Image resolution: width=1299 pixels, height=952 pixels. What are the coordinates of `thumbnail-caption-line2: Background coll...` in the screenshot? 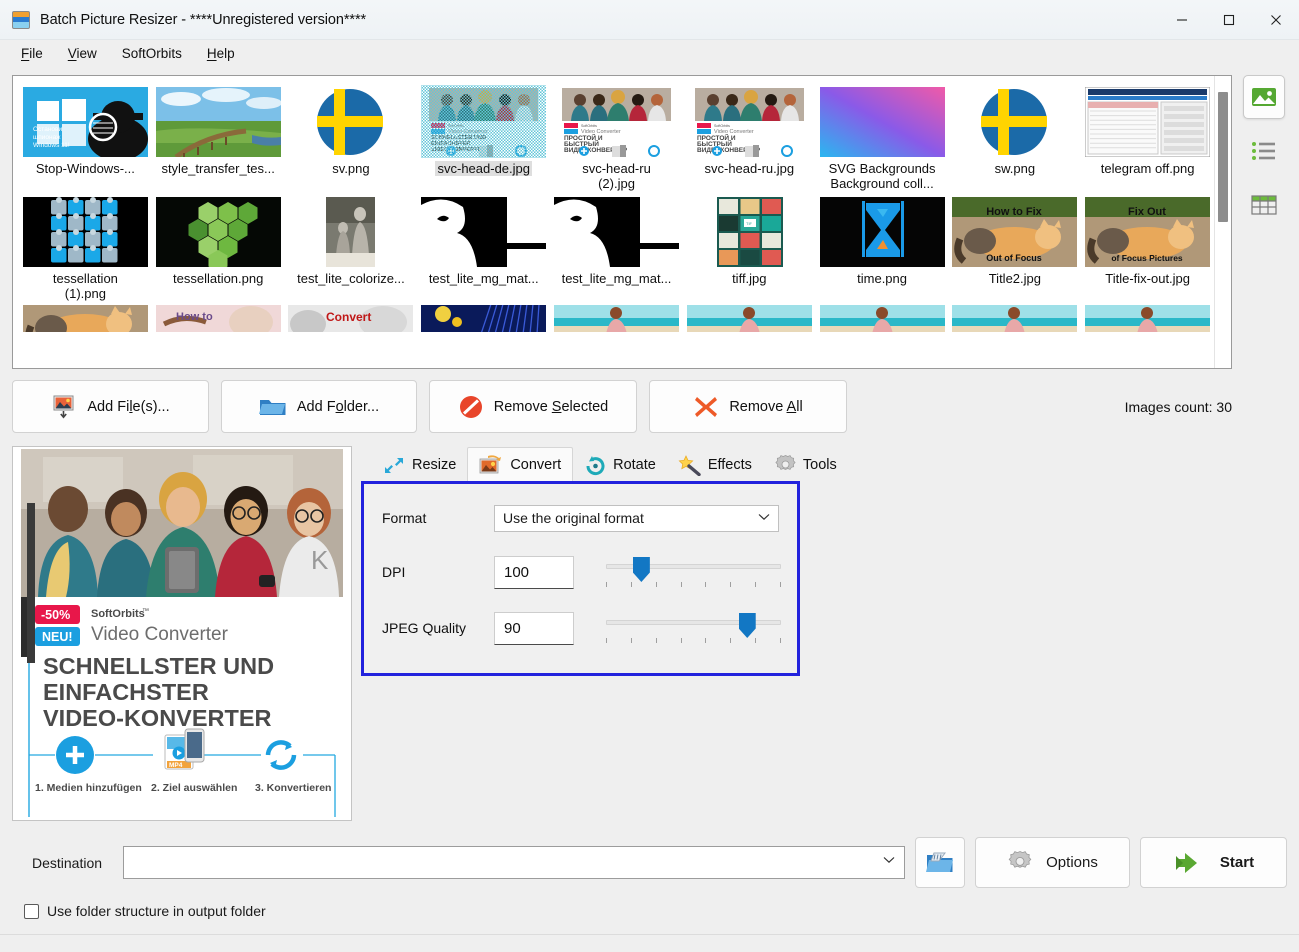 It's located at (882, 183).